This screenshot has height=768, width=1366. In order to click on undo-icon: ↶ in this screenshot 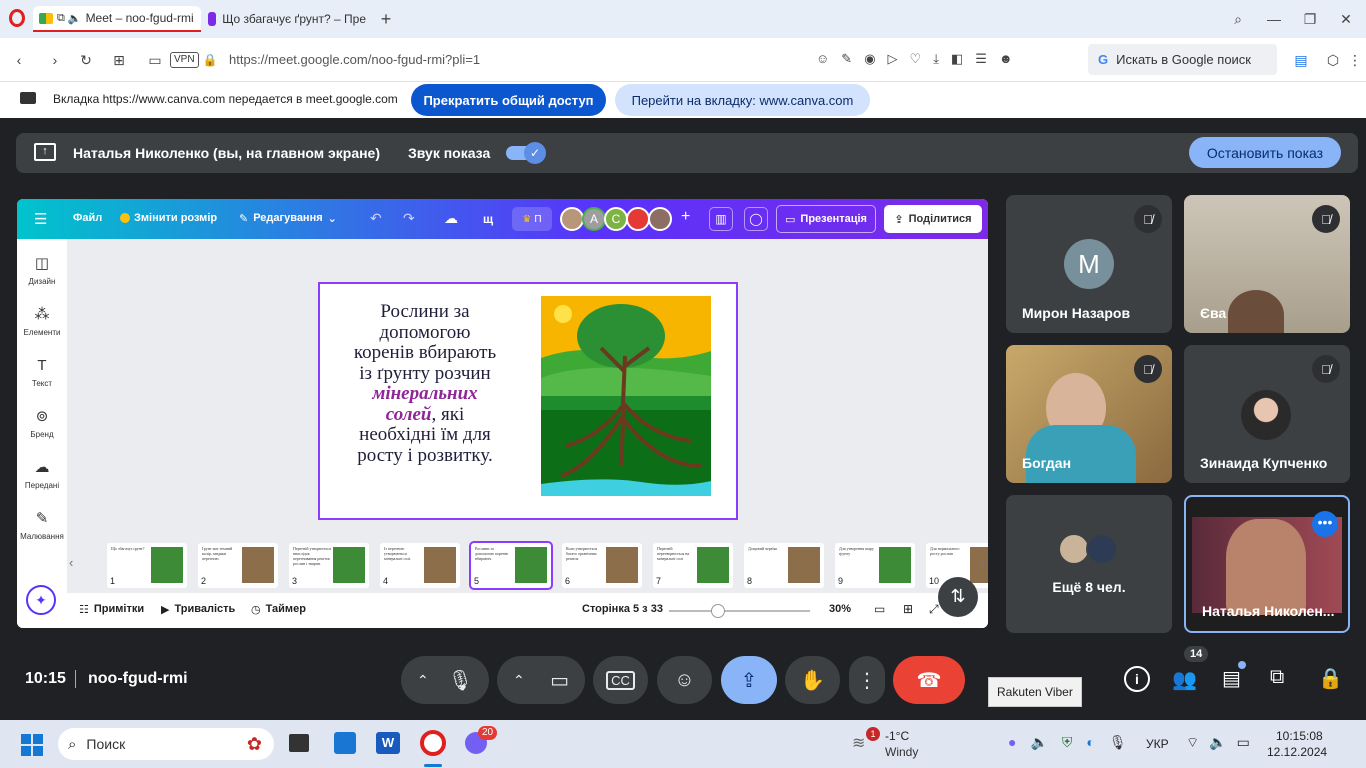, I will do `click(376, 218)`.